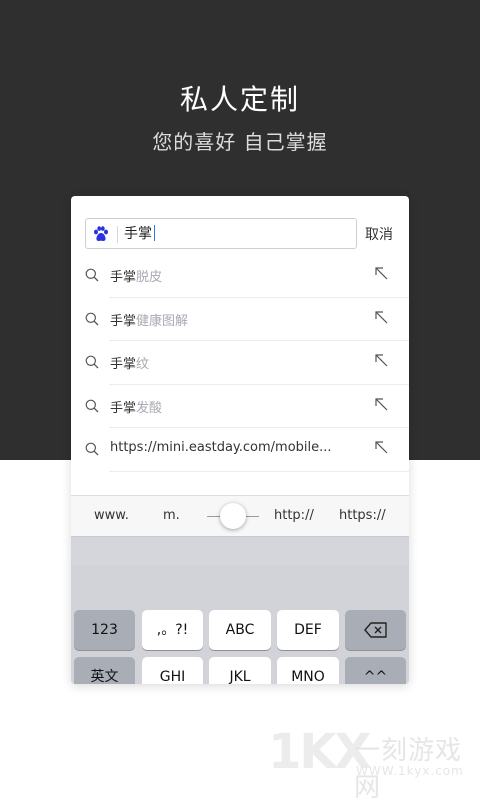  I want to click on backspace-key, so click(375, 630).